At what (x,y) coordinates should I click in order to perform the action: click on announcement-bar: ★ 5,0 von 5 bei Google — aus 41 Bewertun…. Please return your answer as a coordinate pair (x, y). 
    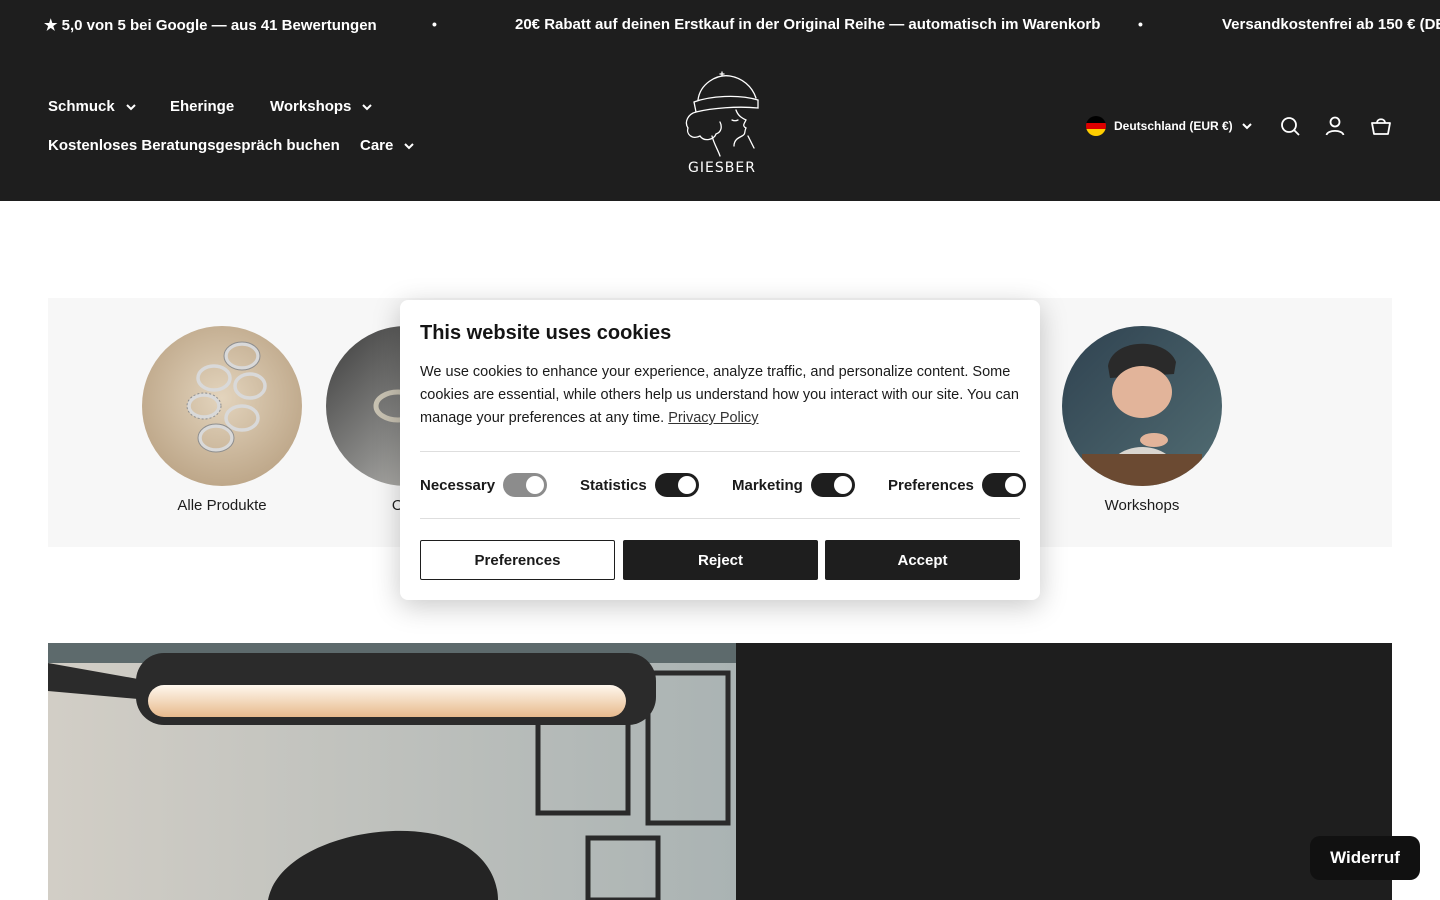
    Looking at the image, I should click on (720, 25).